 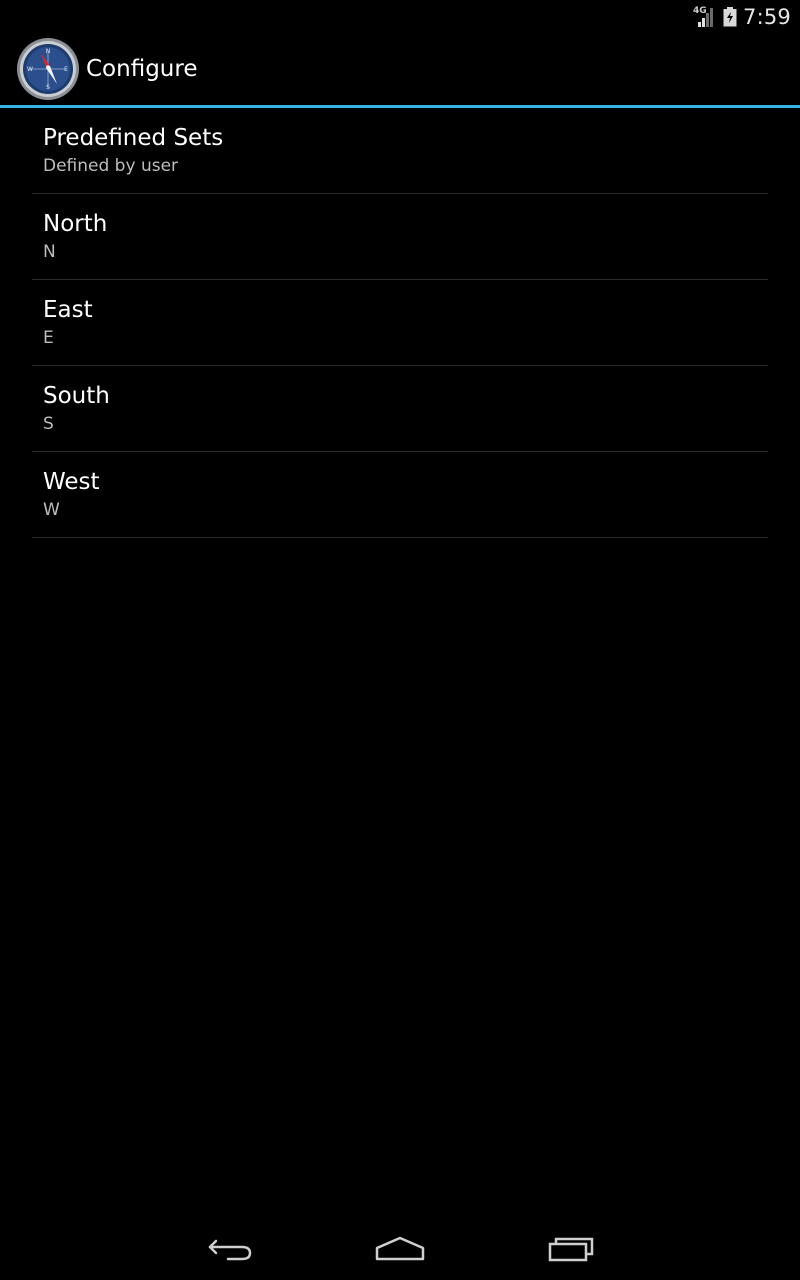 I want to click on pref-title: North, so click(x=75, y=224).